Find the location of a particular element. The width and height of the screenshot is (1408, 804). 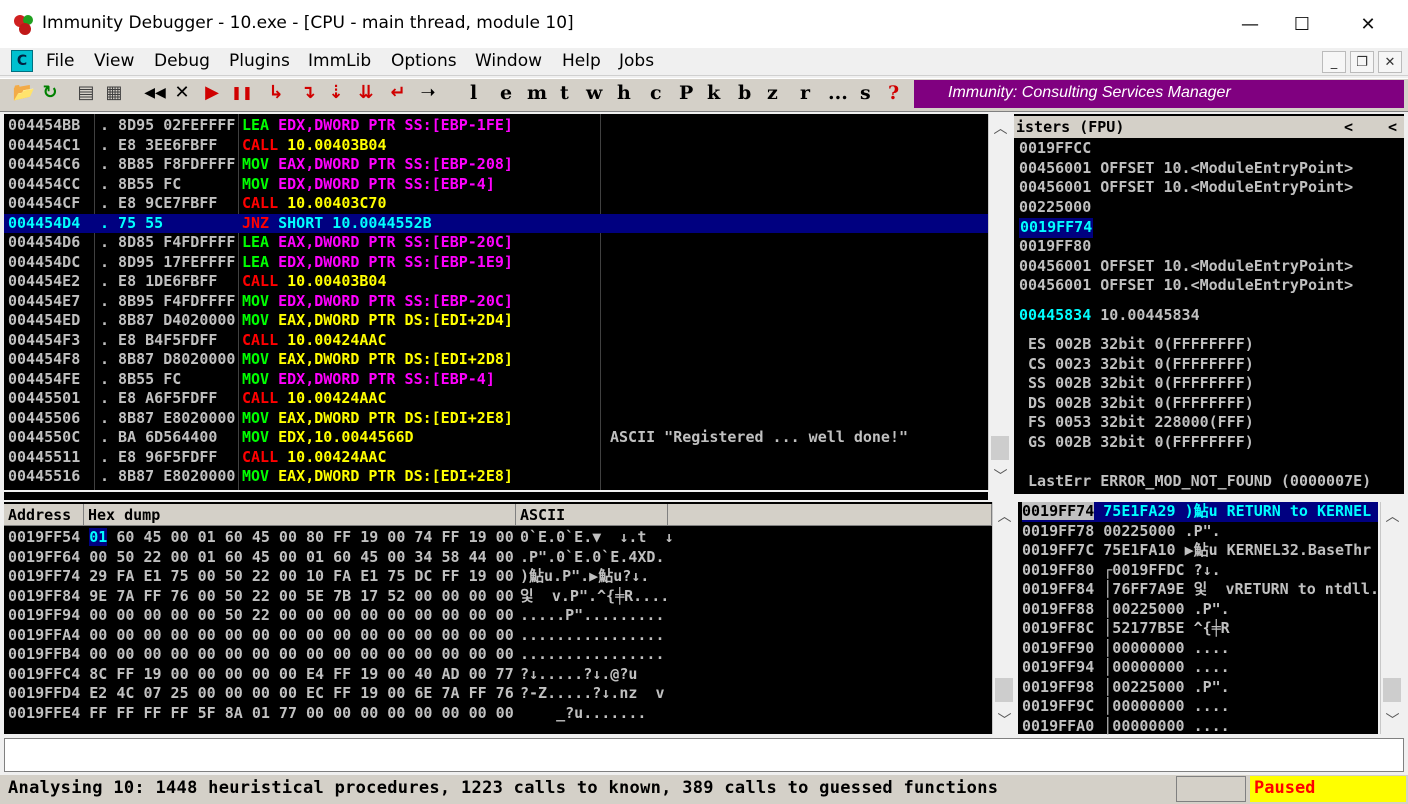

disasm-row: 004454C1 . E8 3EE6FBFF CALL 10.00403B04 is located at coordinates (496, 146).